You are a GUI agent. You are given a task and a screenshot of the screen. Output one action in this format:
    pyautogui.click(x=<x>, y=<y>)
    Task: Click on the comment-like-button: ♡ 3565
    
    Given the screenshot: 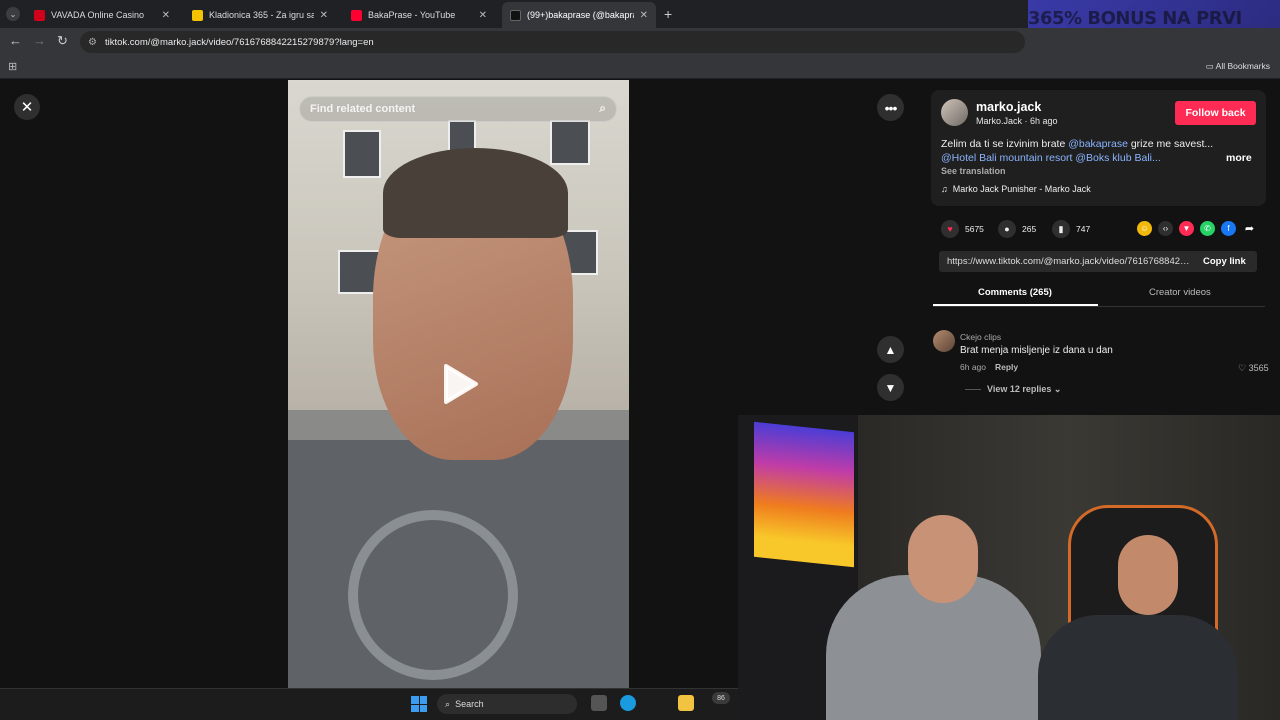 What is the action you would take?
    pyautogui.click(x=1253, y=368)
    